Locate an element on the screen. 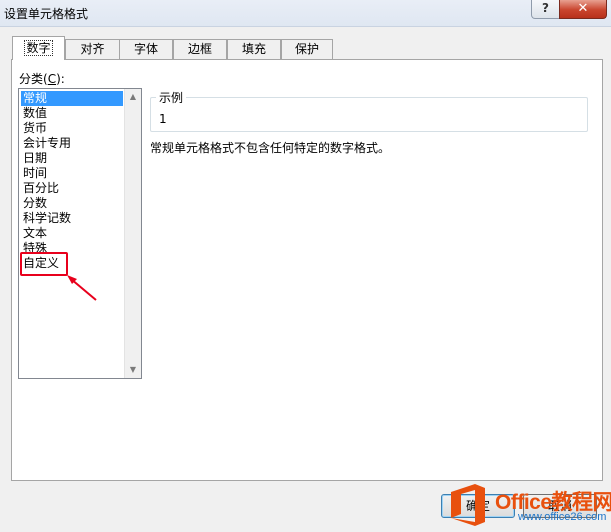 This screenshot has height=532, width=611. tab-font: 字体 is located at coordinates (146, 49).